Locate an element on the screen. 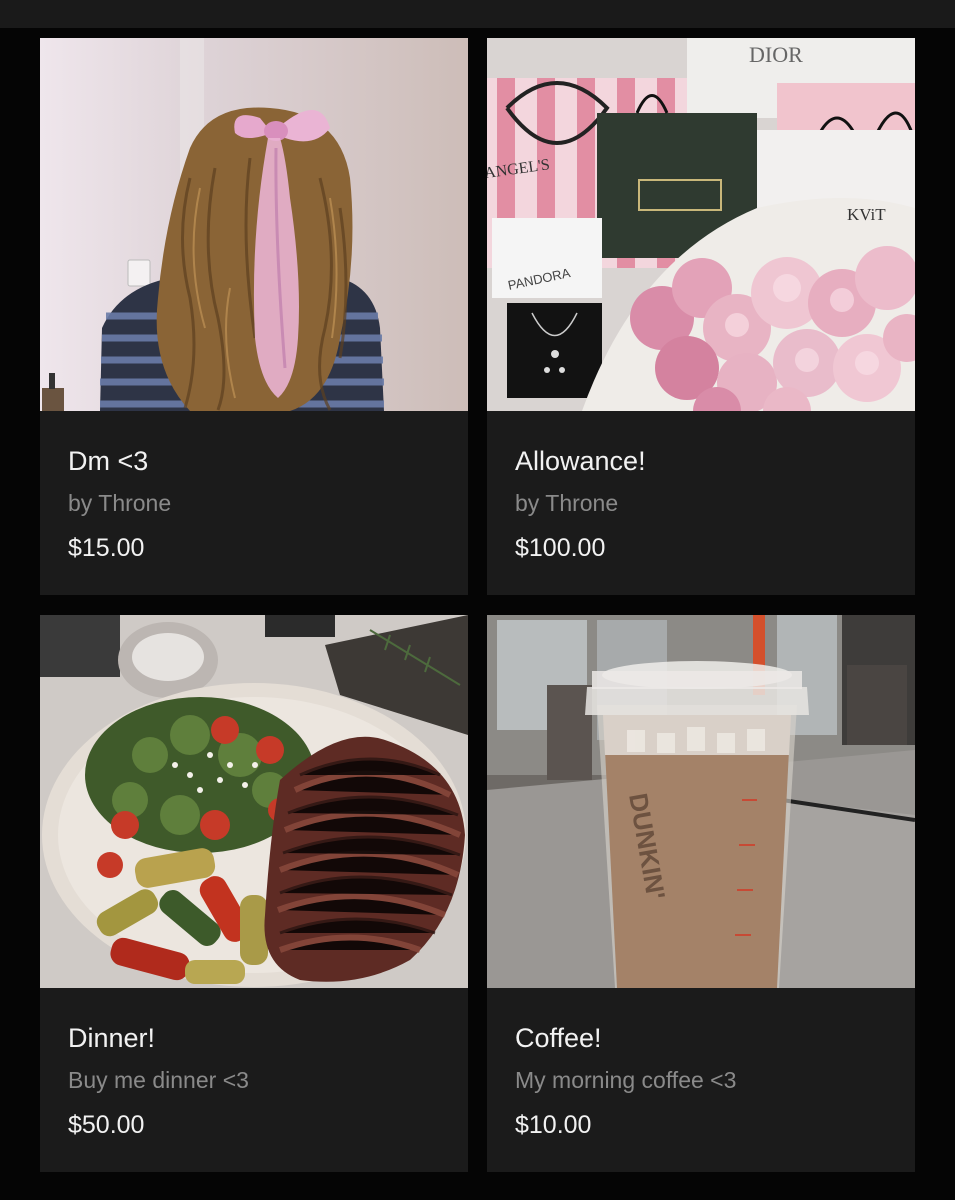  product-price: $10.00 is located at coordinates (553, 1125).